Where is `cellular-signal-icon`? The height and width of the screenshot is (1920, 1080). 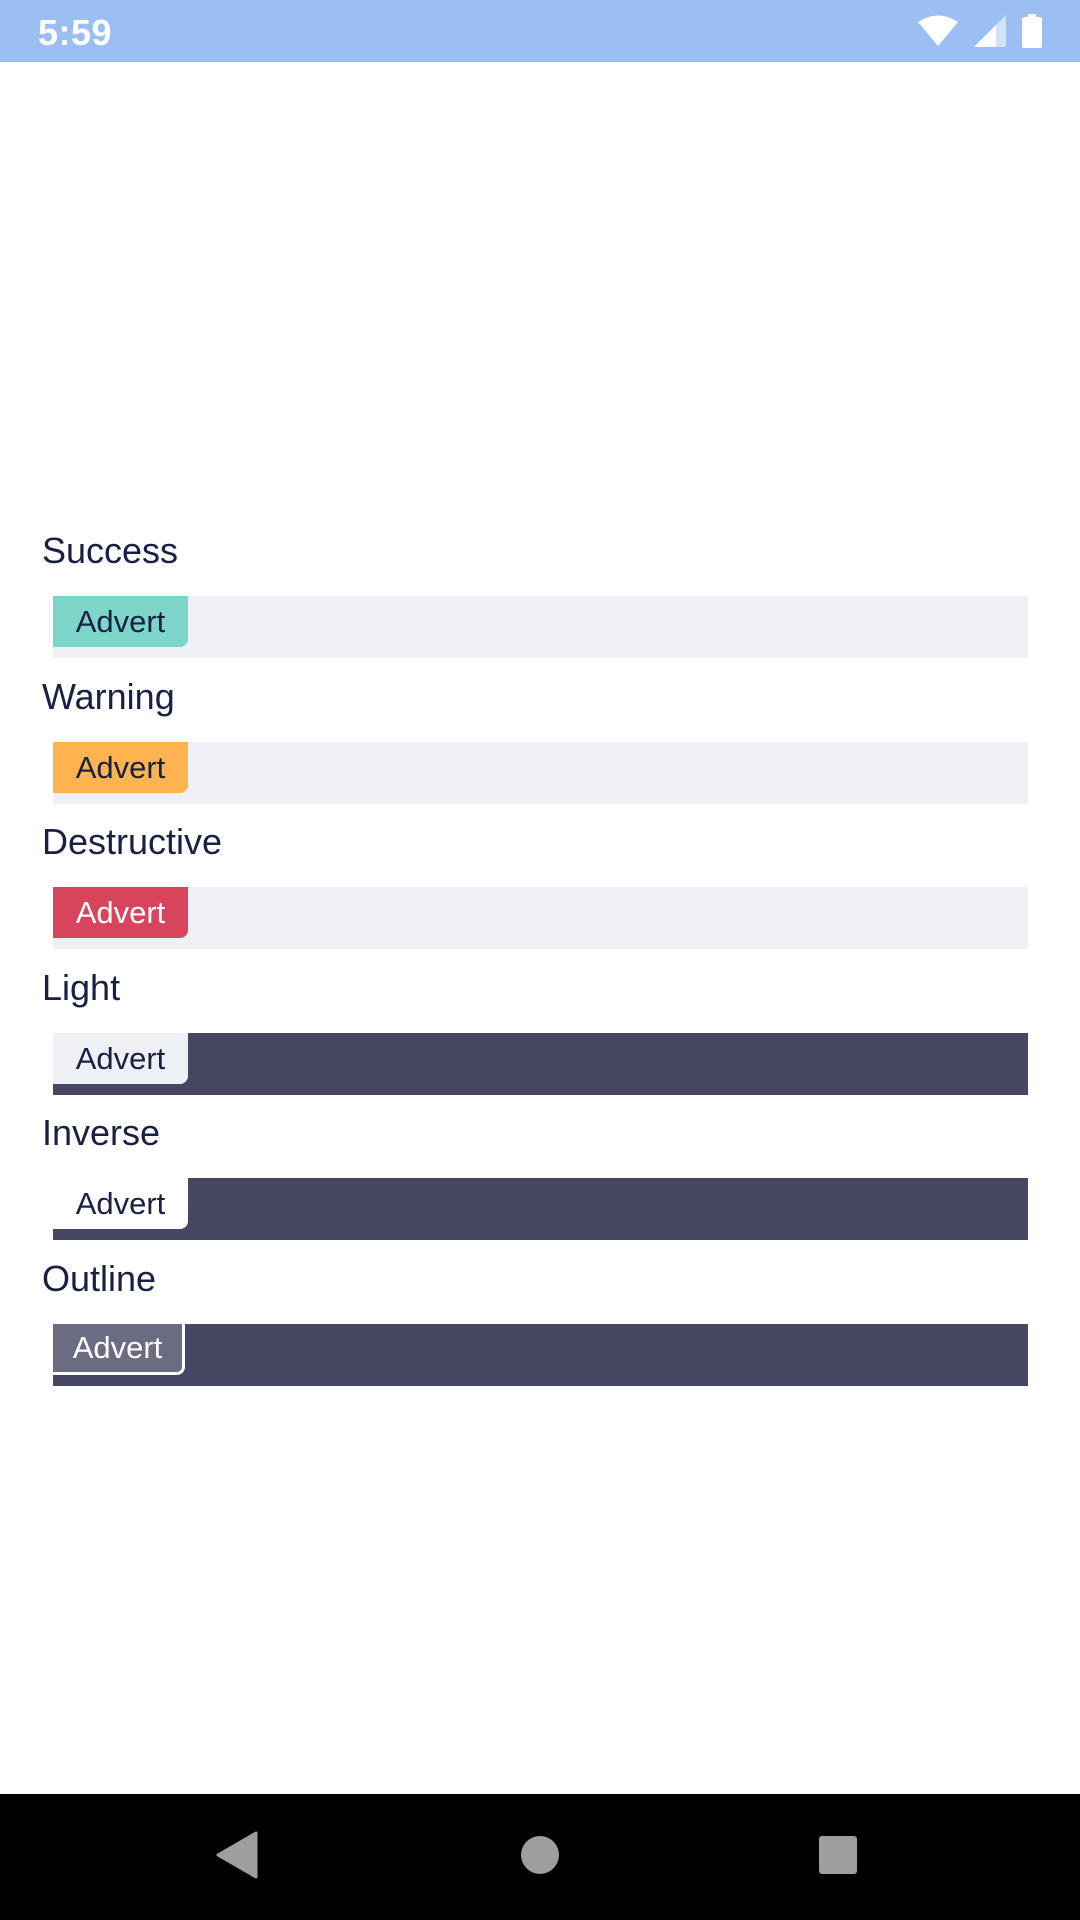 cellular-signal-icon is located at coordinates (990, 31).